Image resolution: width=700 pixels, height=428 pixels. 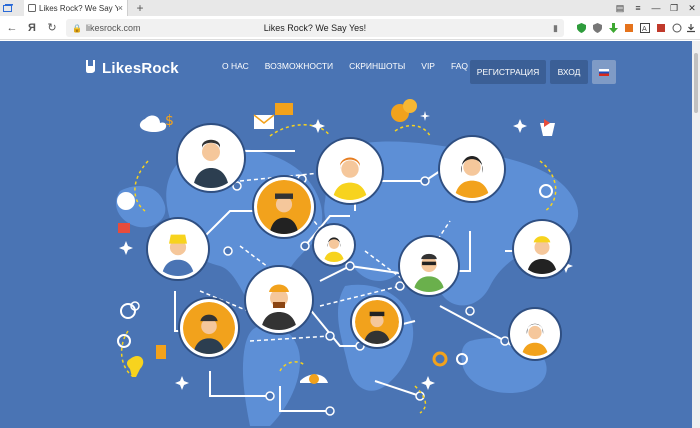 What do you see at coordinates (161, 352) in the screenshot?
I see `hand-icon` at bounding box center [161, 352].